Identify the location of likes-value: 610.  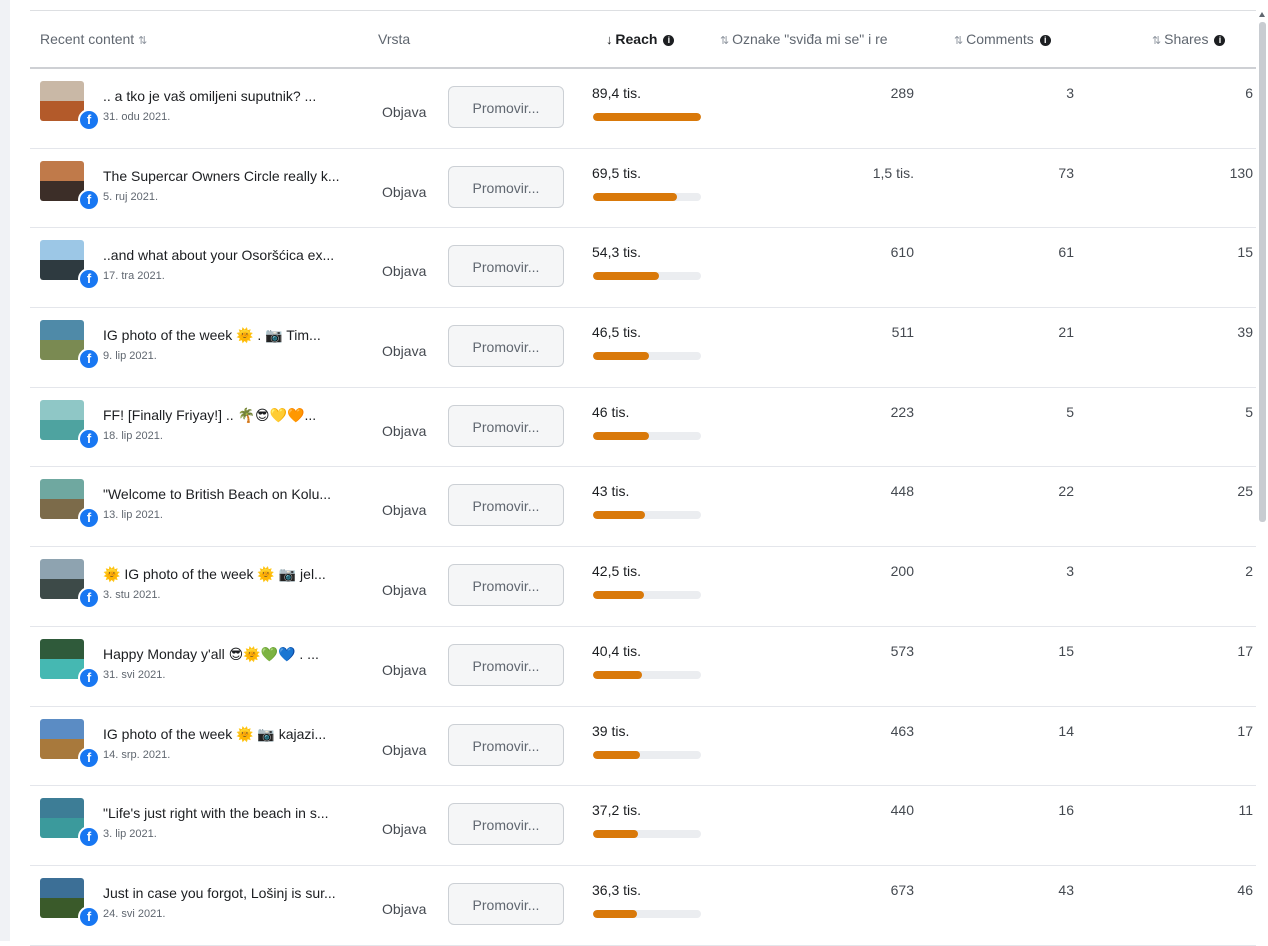
(902, 252).